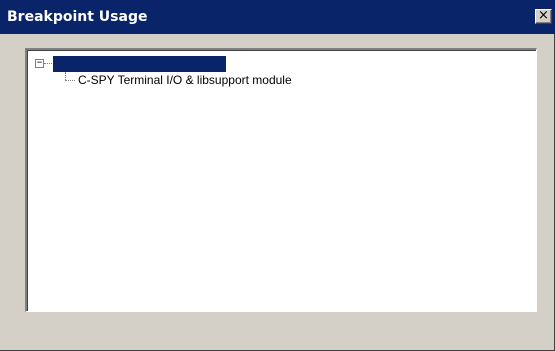 This screenshot has width=555, height=351. I want to click on tree-node-child: C-SPY Terminal I/O & libsupport module, so click(185, 80).